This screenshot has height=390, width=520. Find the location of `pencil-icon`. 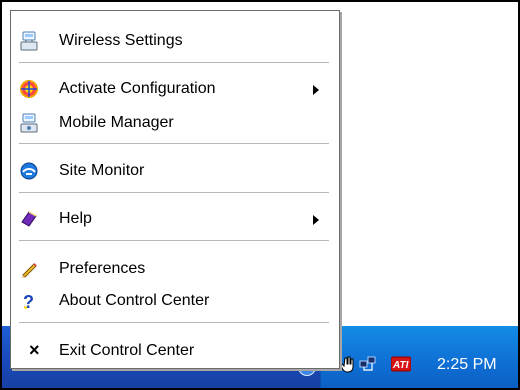

pencil-icon is located at coordinates (29, 270).